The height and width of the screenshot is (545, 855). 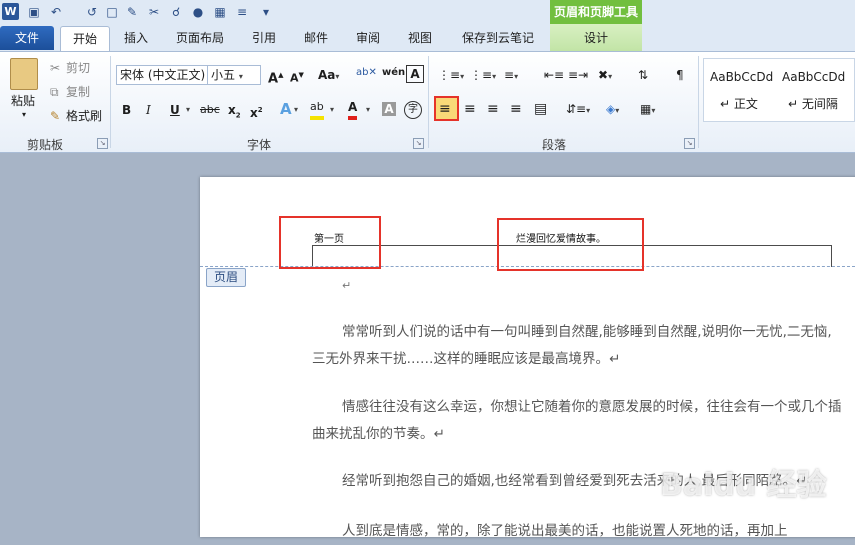 What do you see at coordinates (102, 143) in the screenshot?
I see `clipboard-launcher-icon: ↘` at bounding box center [102, 143].